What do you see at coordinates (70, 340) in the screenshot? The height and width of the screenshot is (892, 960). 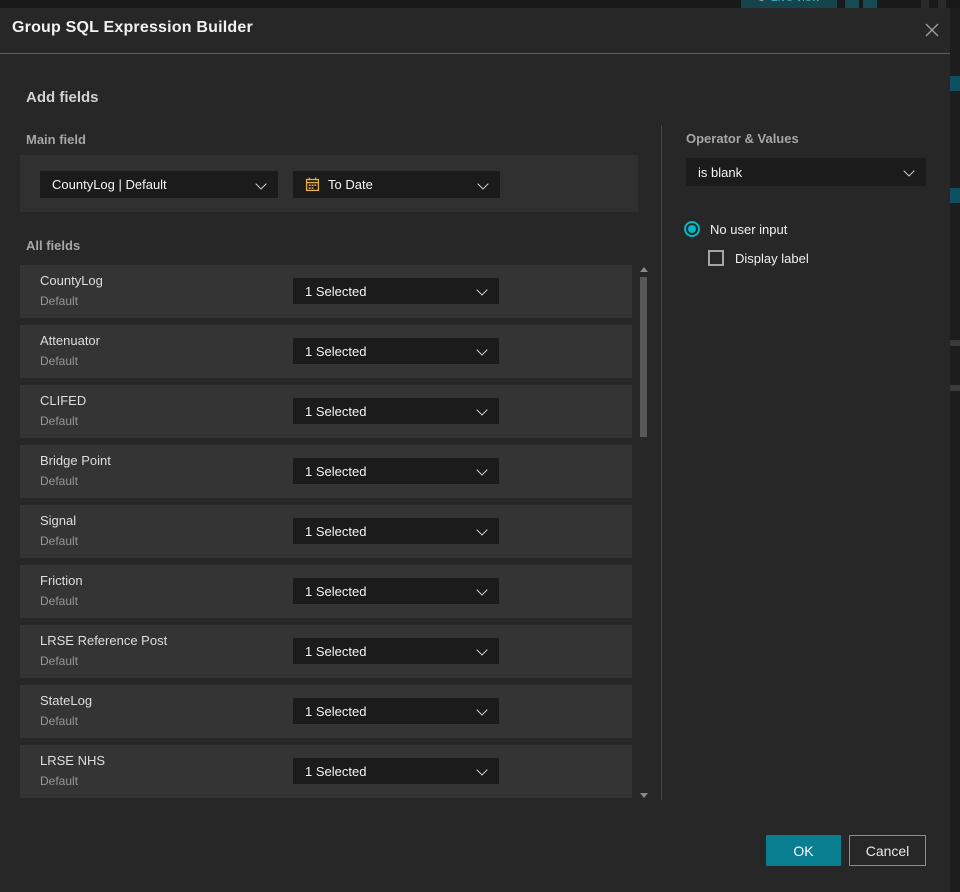 I see `field-name: Attenuator` at bounding box center [70, 340].